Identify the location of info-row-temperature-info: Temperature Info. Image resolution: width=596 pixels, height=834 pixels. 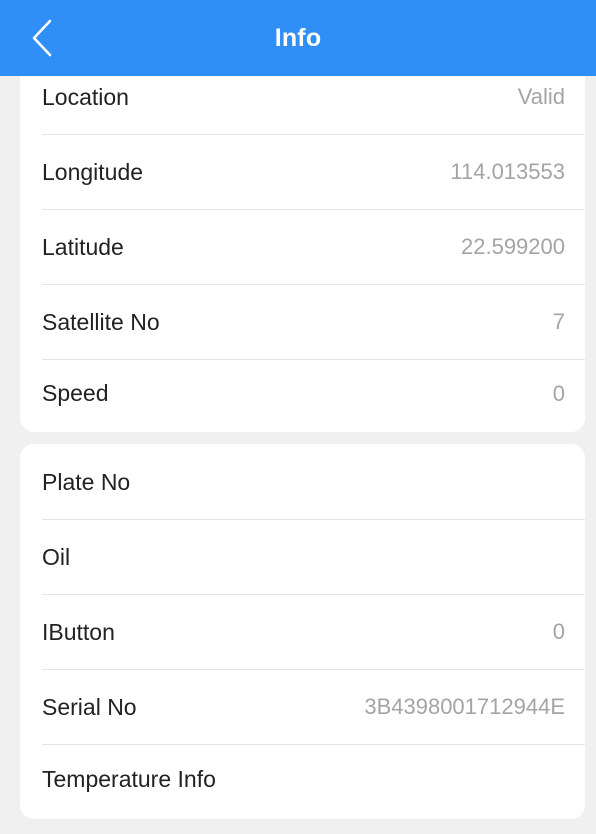
(313, 779).